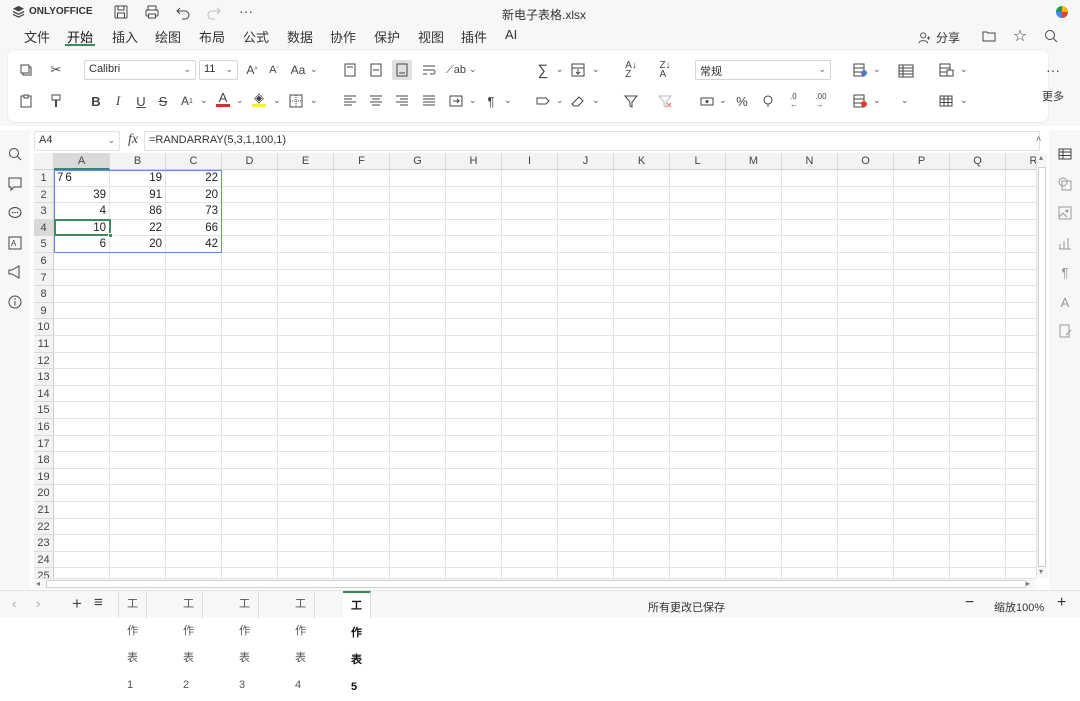  What do you see at coordinates (754, 261) in the screenshot?
I see `cell-M6` at bounding box center [754, 261].